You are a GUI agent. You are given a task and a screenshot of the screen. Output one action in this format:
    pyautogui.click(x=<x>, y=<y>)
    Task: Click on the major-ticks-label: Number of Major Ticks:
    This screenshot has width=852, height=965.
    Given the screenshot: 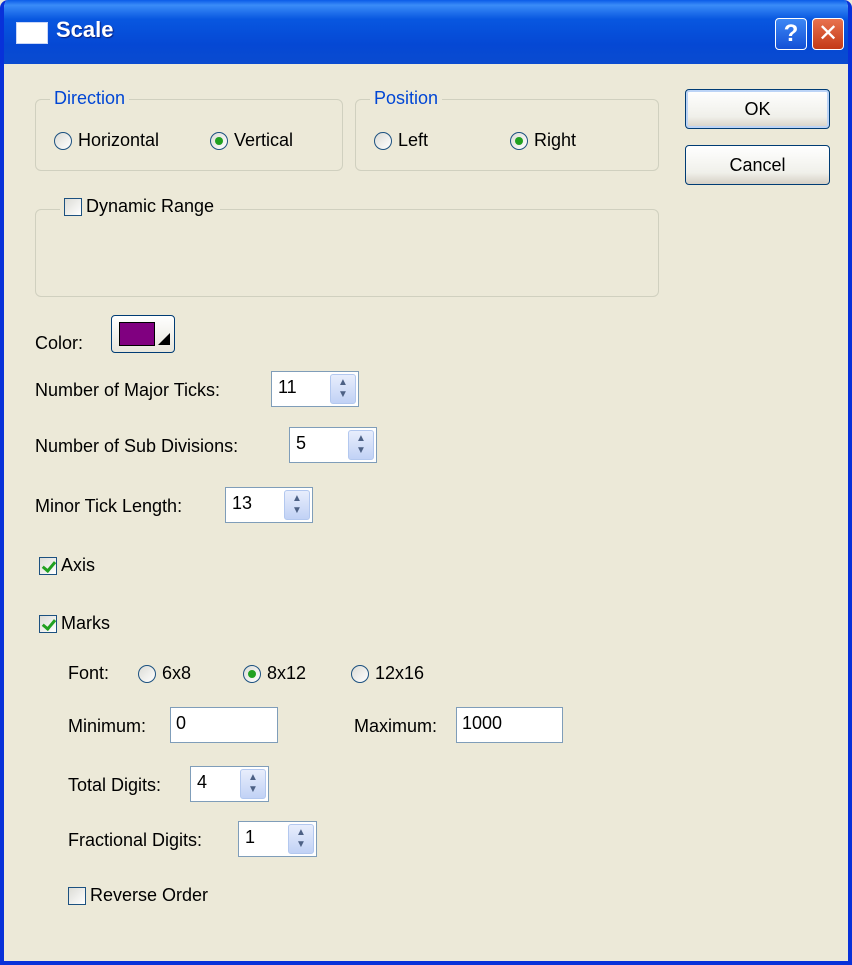 What is the action you would take?
    pyautogui.click(x=128, y=390)
    